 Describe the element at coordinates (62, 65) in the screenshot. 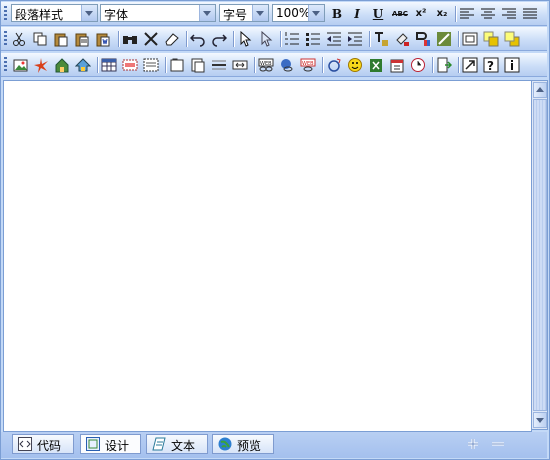

I see `insert-media-icon` at that location.